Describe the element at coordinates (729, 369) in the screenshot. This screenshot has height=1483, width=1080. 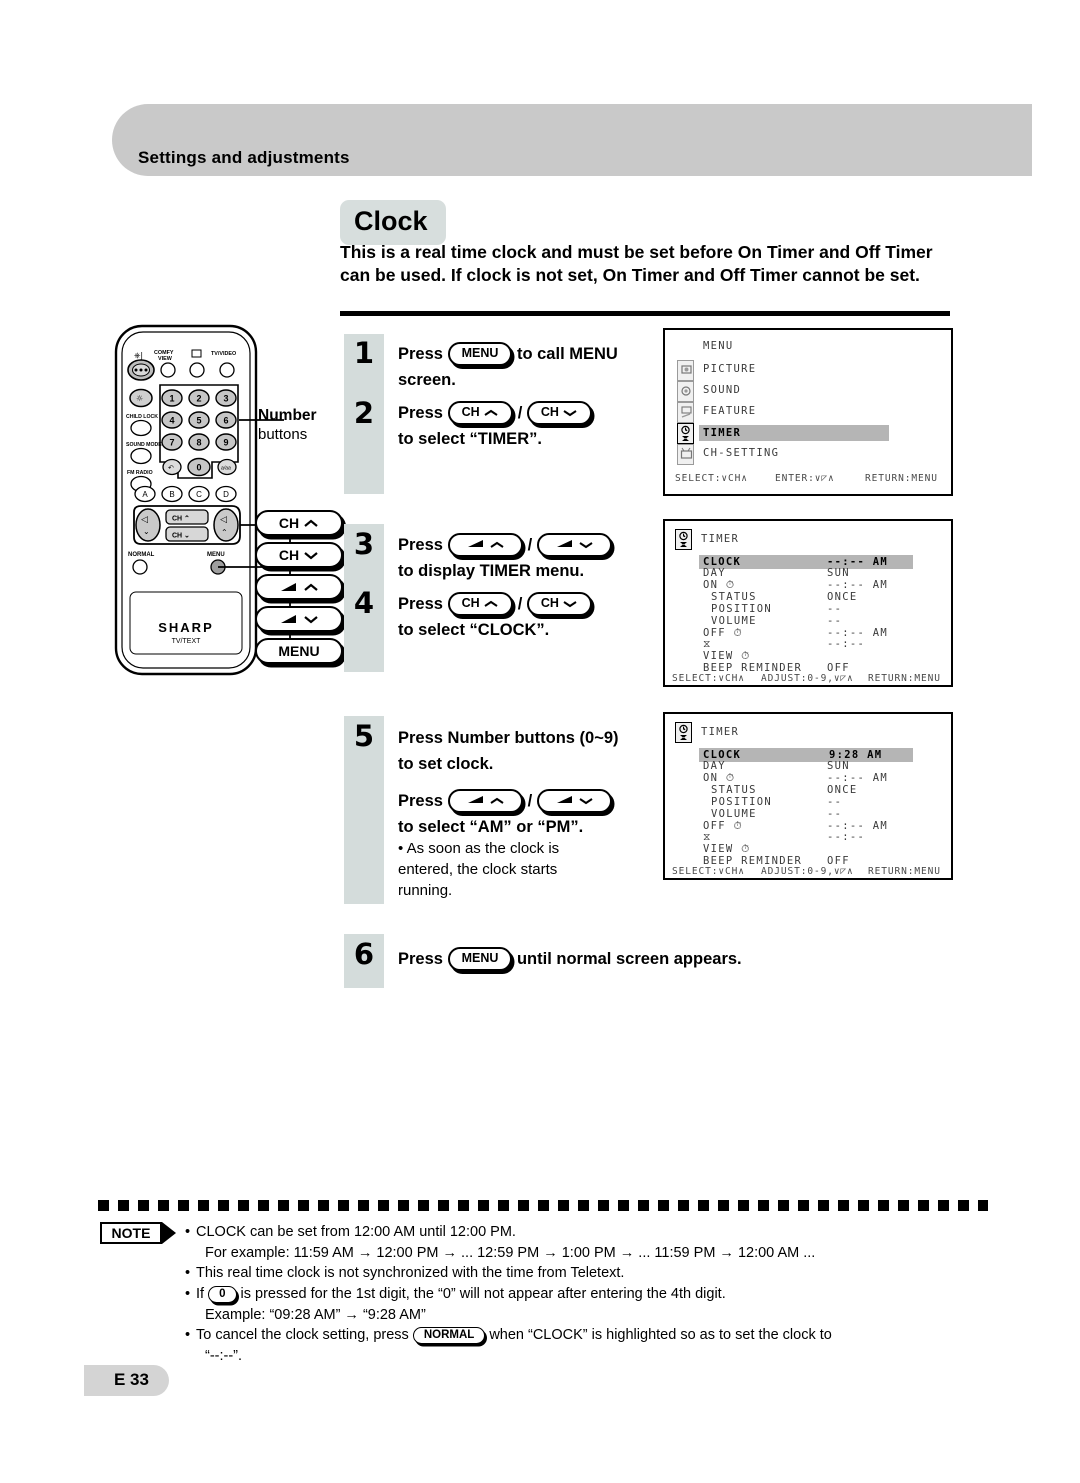
I see `osd-menu-item-picture: PICTURE` at that location.